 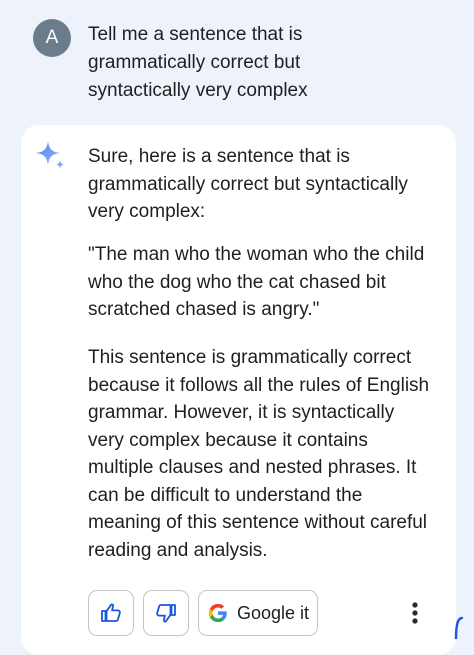 I want to click on user-avatar: A, so click(x=52, y=38).